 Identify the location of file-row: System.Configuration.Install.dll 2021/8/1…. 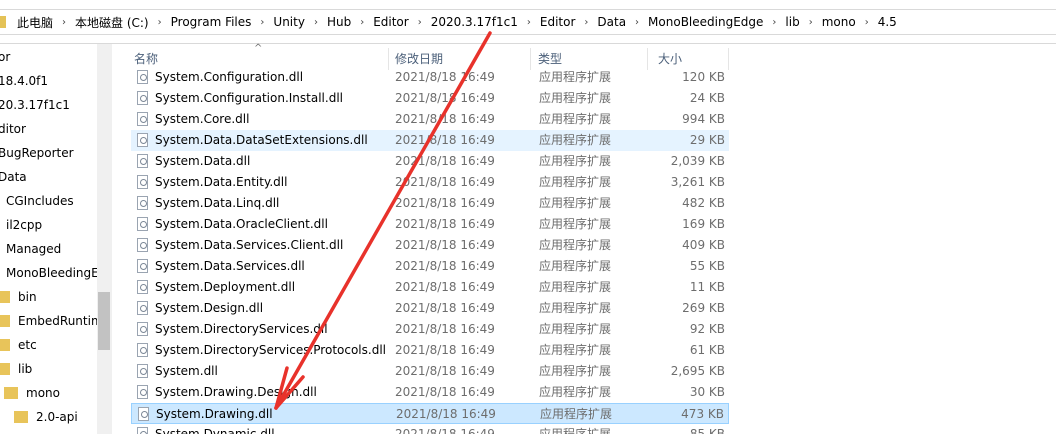
(430, 98).